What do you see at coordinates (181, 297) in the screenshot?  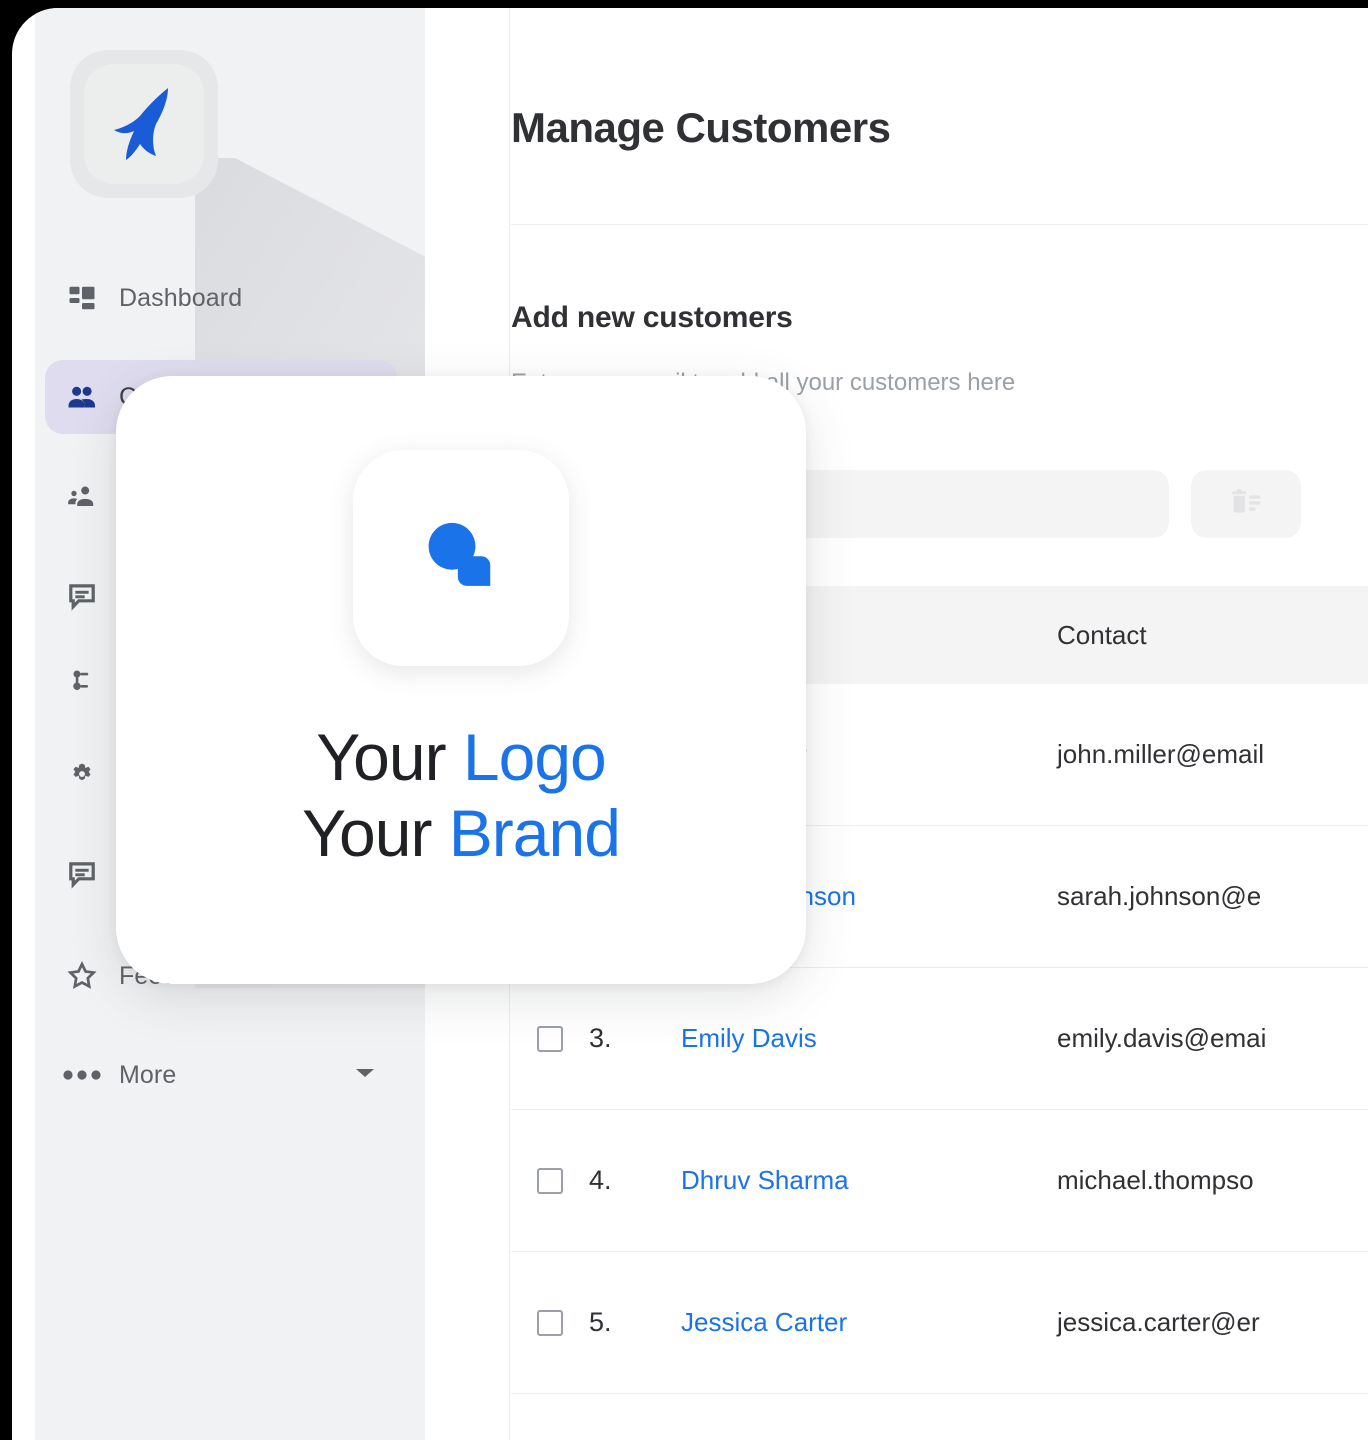 I see `sidebar-item-label: Dashboard` at bounding box center [181, 297].